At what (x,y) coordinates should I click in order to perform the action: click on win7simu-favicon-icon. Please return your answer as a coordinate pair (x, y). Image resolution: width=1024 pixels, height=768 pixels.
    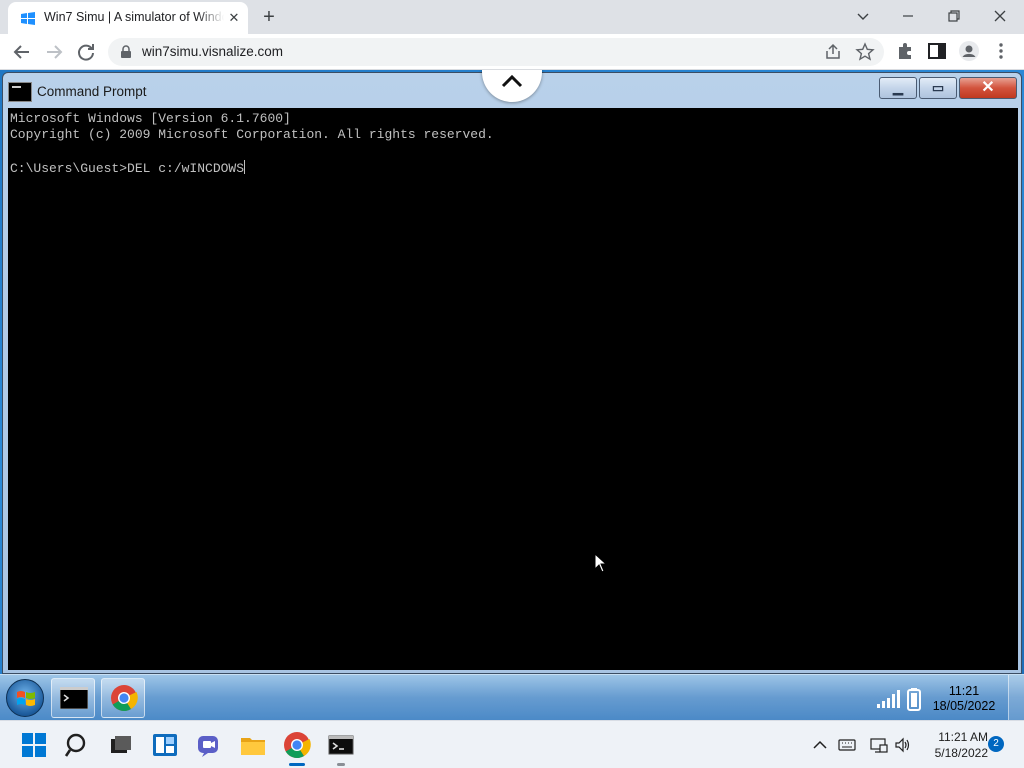
    Looking at the image, I should click on (28, 18).